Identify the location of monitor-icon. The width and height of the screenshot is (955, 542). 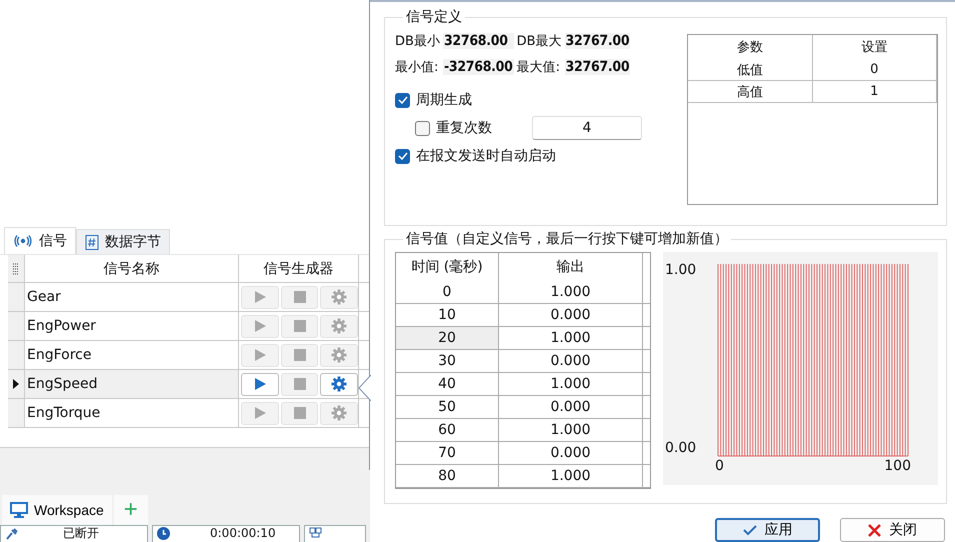
(19, 510).